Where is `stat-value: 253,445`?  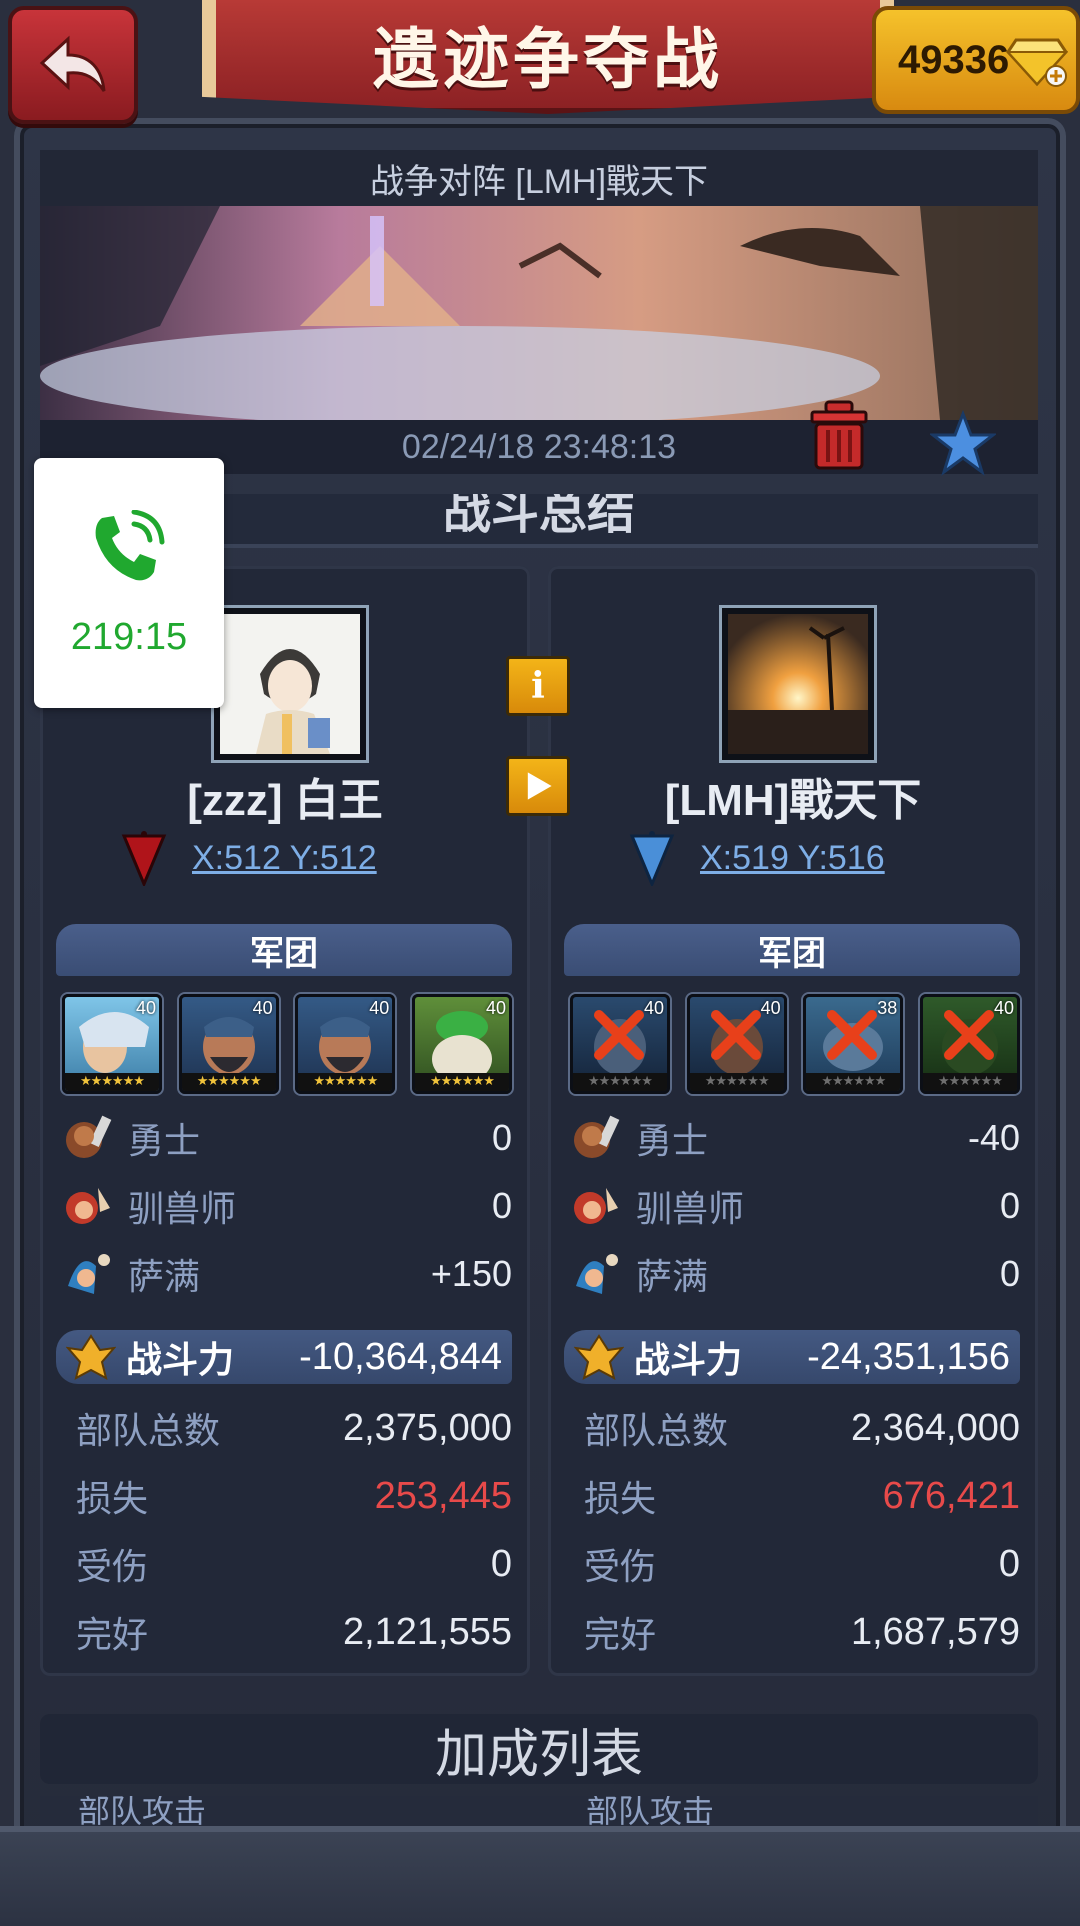 stat-value: 253,445 is located at coordinates (443, 1495).